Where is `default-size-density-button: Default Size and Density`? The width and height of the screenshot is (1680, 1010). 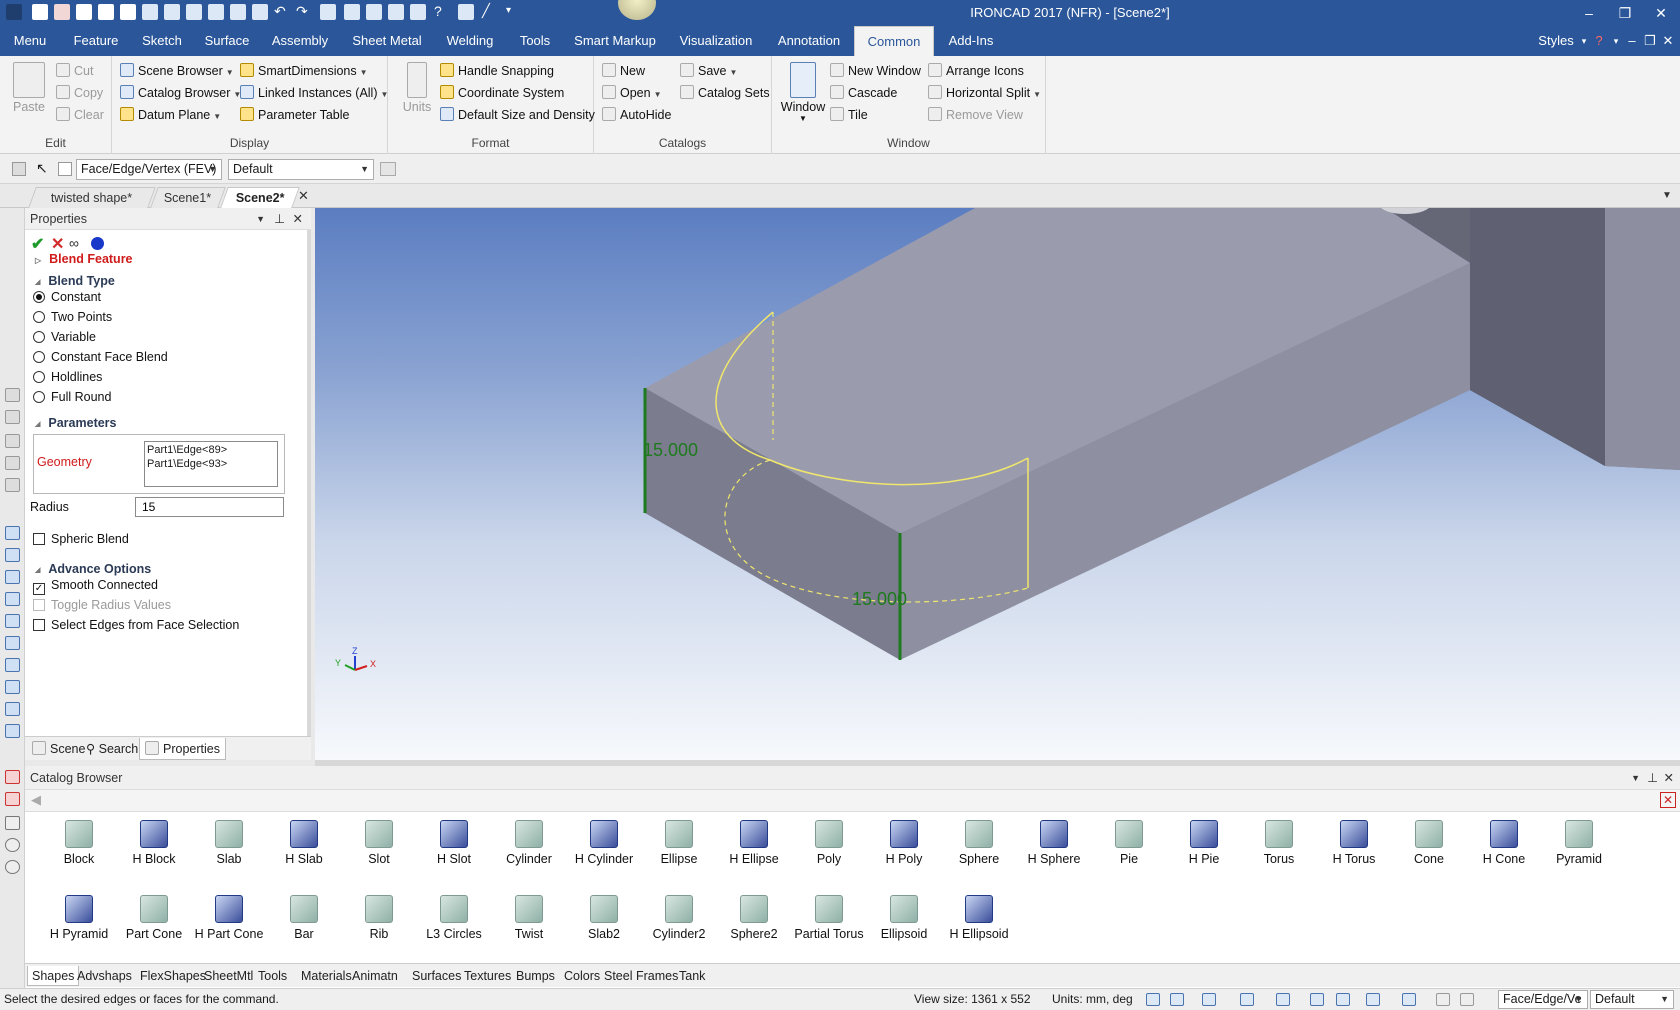 default-size-density-button: Default Size and Density is located at coordinates (517, 115).